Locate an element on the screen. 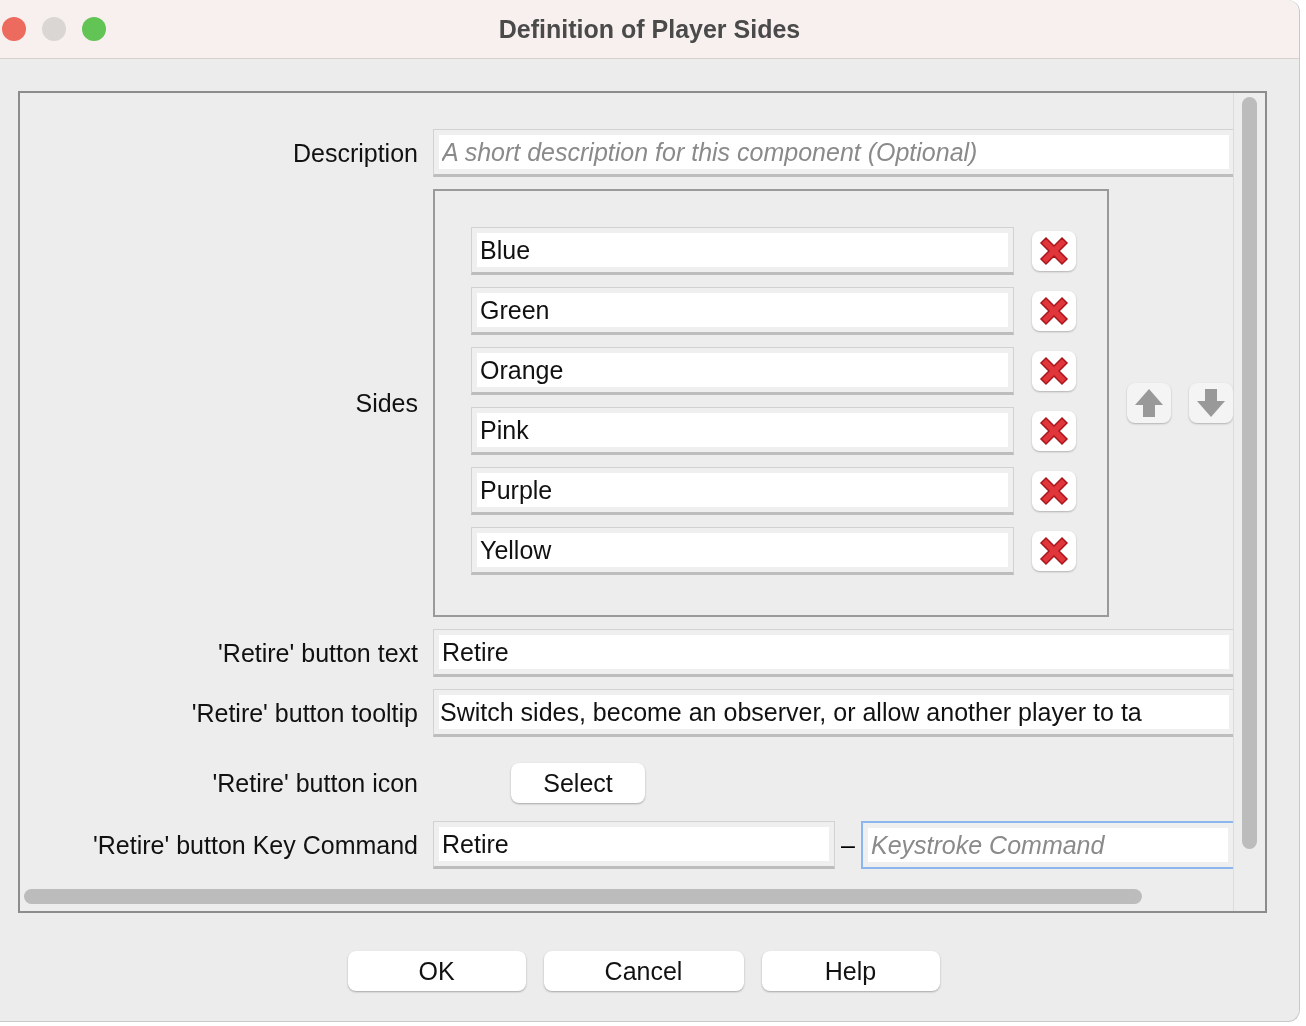 The width and height of the screenshot is (1306, 1026). field-label: 'Retire' button Key Command is located at coordinates (255, 845).